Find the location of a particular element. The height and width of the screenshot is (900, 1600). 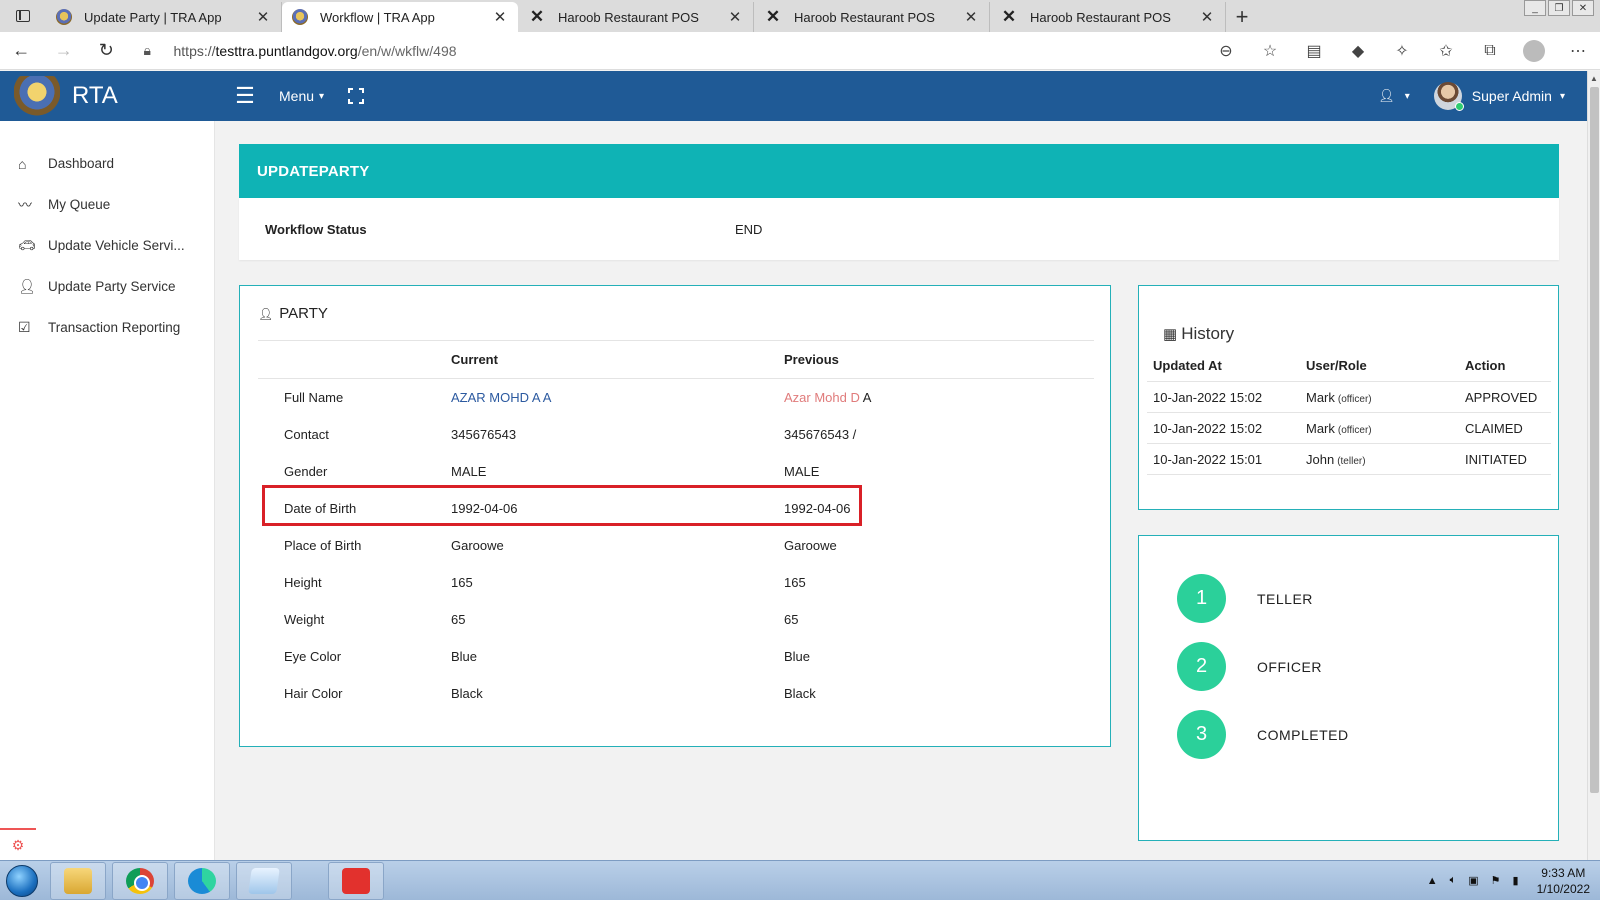

user: Mark is located at coordinates (1320, 428).